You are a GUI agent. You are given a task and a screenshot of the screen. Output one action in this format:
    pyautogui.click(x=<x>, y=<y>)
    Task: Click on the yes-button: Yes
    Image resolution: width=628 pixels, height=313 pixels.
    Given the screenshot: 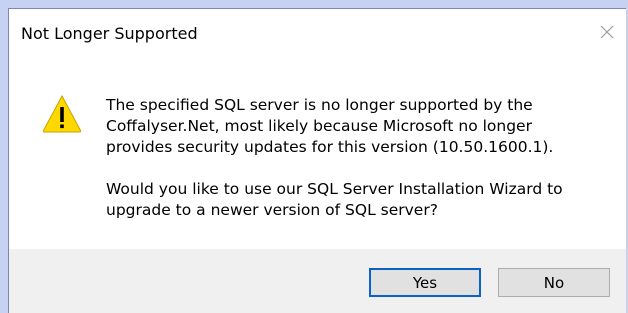 What is the action you would take?
    pyautogui.click(x=425, y=282)
    